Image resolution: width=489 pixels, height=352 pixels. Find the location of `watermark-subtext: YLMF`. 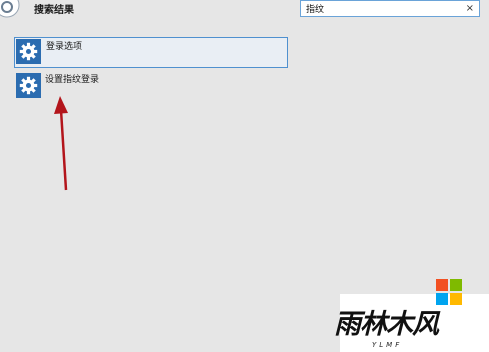

watermark-subtext: YLMF is located at coordinates (387, 345).